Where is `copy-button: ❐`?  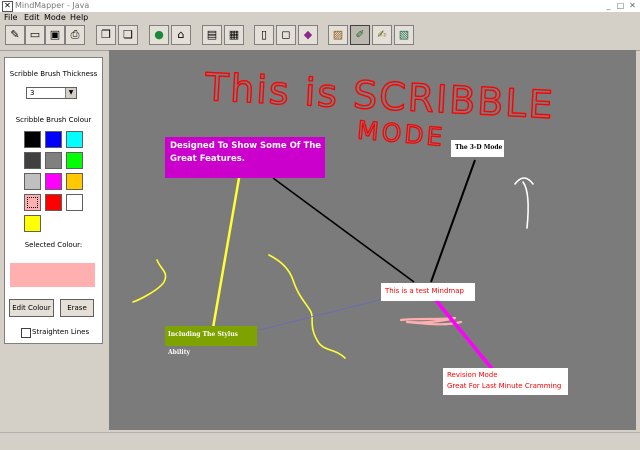
copy-button: ❐ is located at coordinates (106, 35).